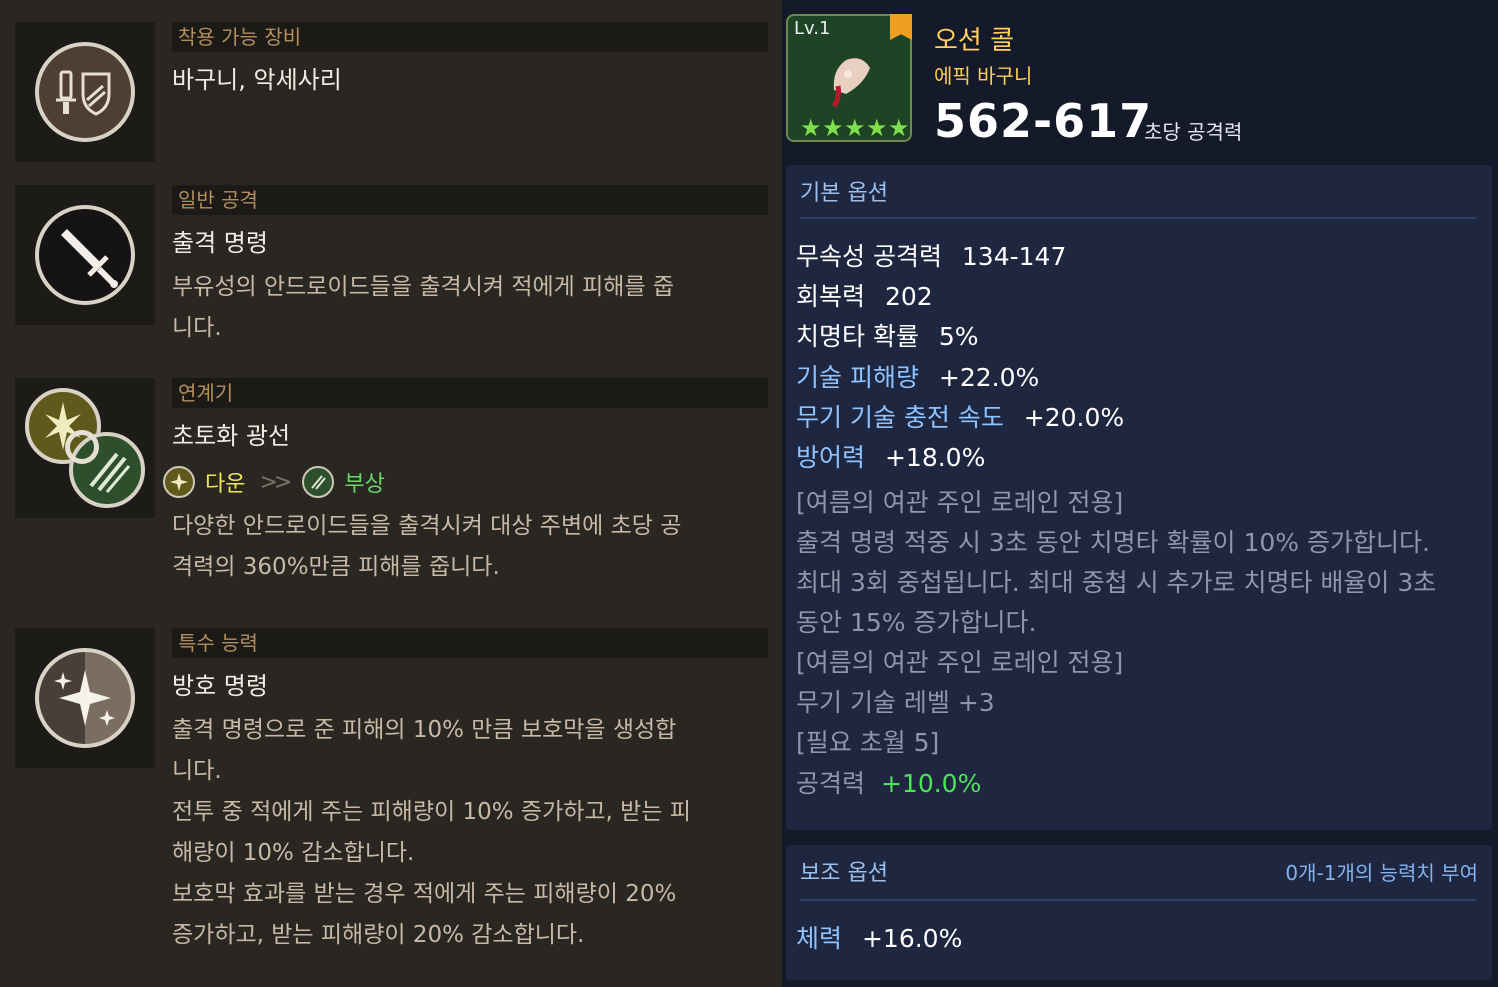 This screenshot has width=1498, height=987. What do you see at coordinates (916, 622) in the screenshot?
I see `option-note: 동안 15% 증가합니다.` at bounding box center [916, 622].